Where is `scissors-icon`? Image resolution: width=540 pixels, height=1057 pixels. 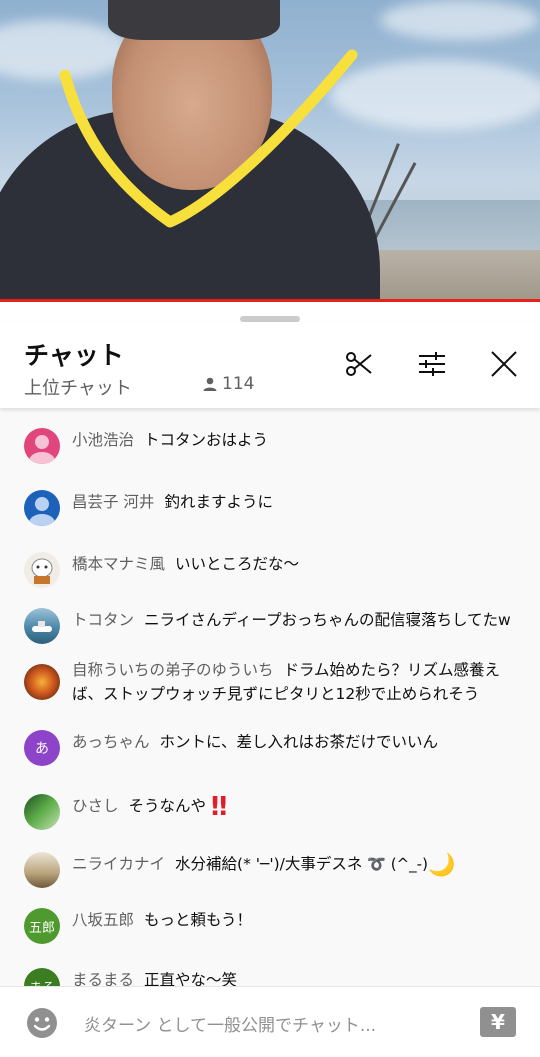 scissors-icon is located at coordinates (359, 364).